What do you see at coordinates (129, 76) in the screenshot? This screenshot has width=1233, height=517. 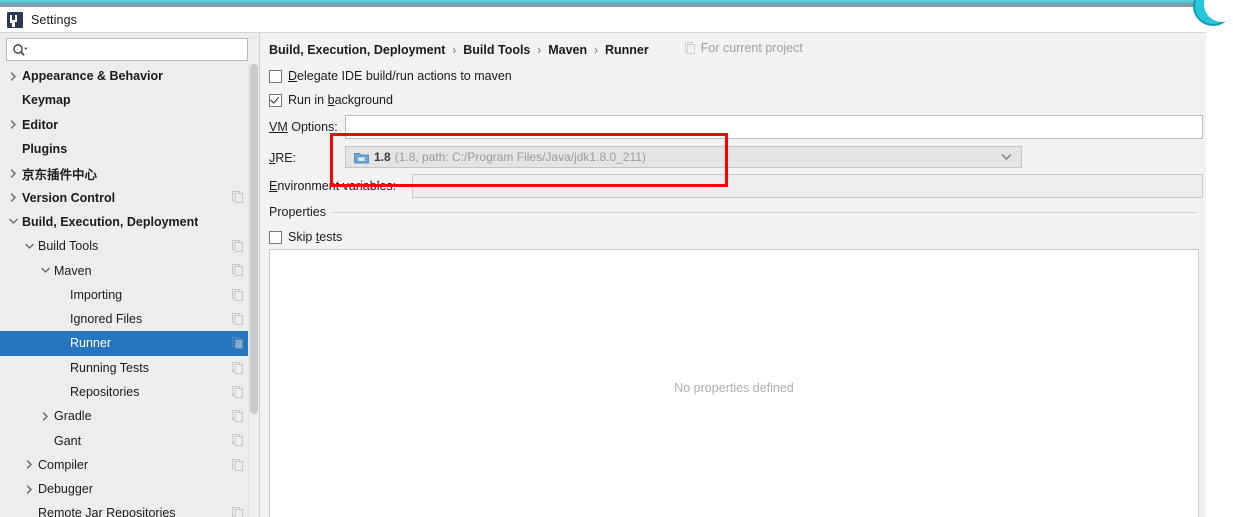 I see `sidebar-item-appearance-behavior: Appearance & Behavior` at bounding box center [129, 76].